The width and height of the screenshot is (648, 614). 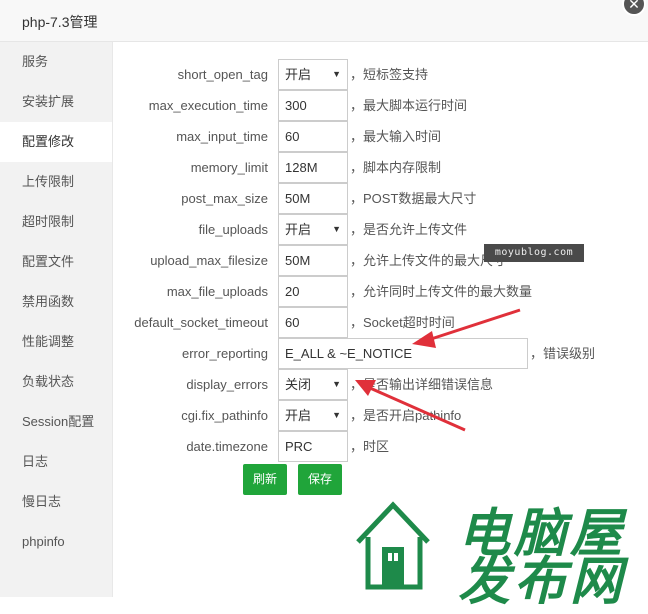 What do you see at coordinates (222, 136) in the screenshot?
I see `setting-label: max_input_time` at bounding box center [222, 136].